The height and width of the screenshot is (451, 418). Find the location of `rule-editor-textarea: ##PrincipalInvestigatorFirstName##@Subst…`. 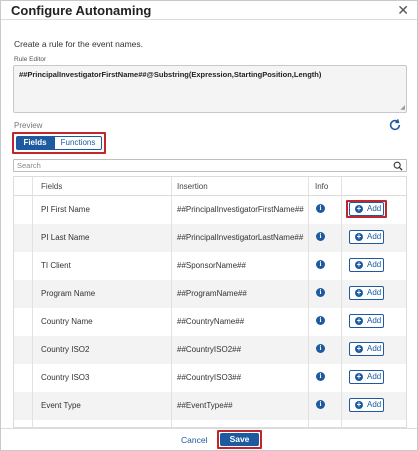

rule-editor-textarea: ##PrincipalInvestigatorFirstName##@Subst… is located at coordinates (210, 89).